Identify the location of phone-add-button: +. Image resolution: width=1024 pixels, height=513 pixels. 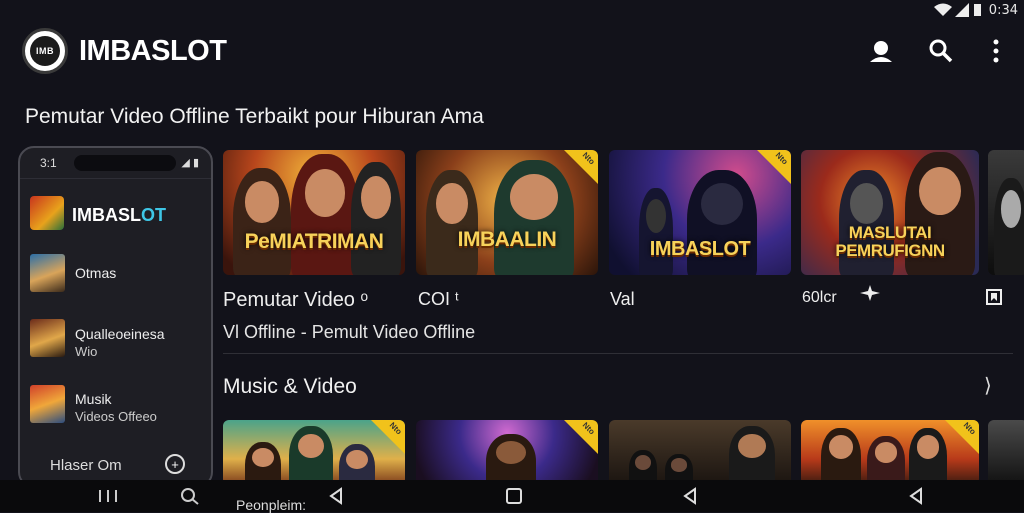
(175, 464).